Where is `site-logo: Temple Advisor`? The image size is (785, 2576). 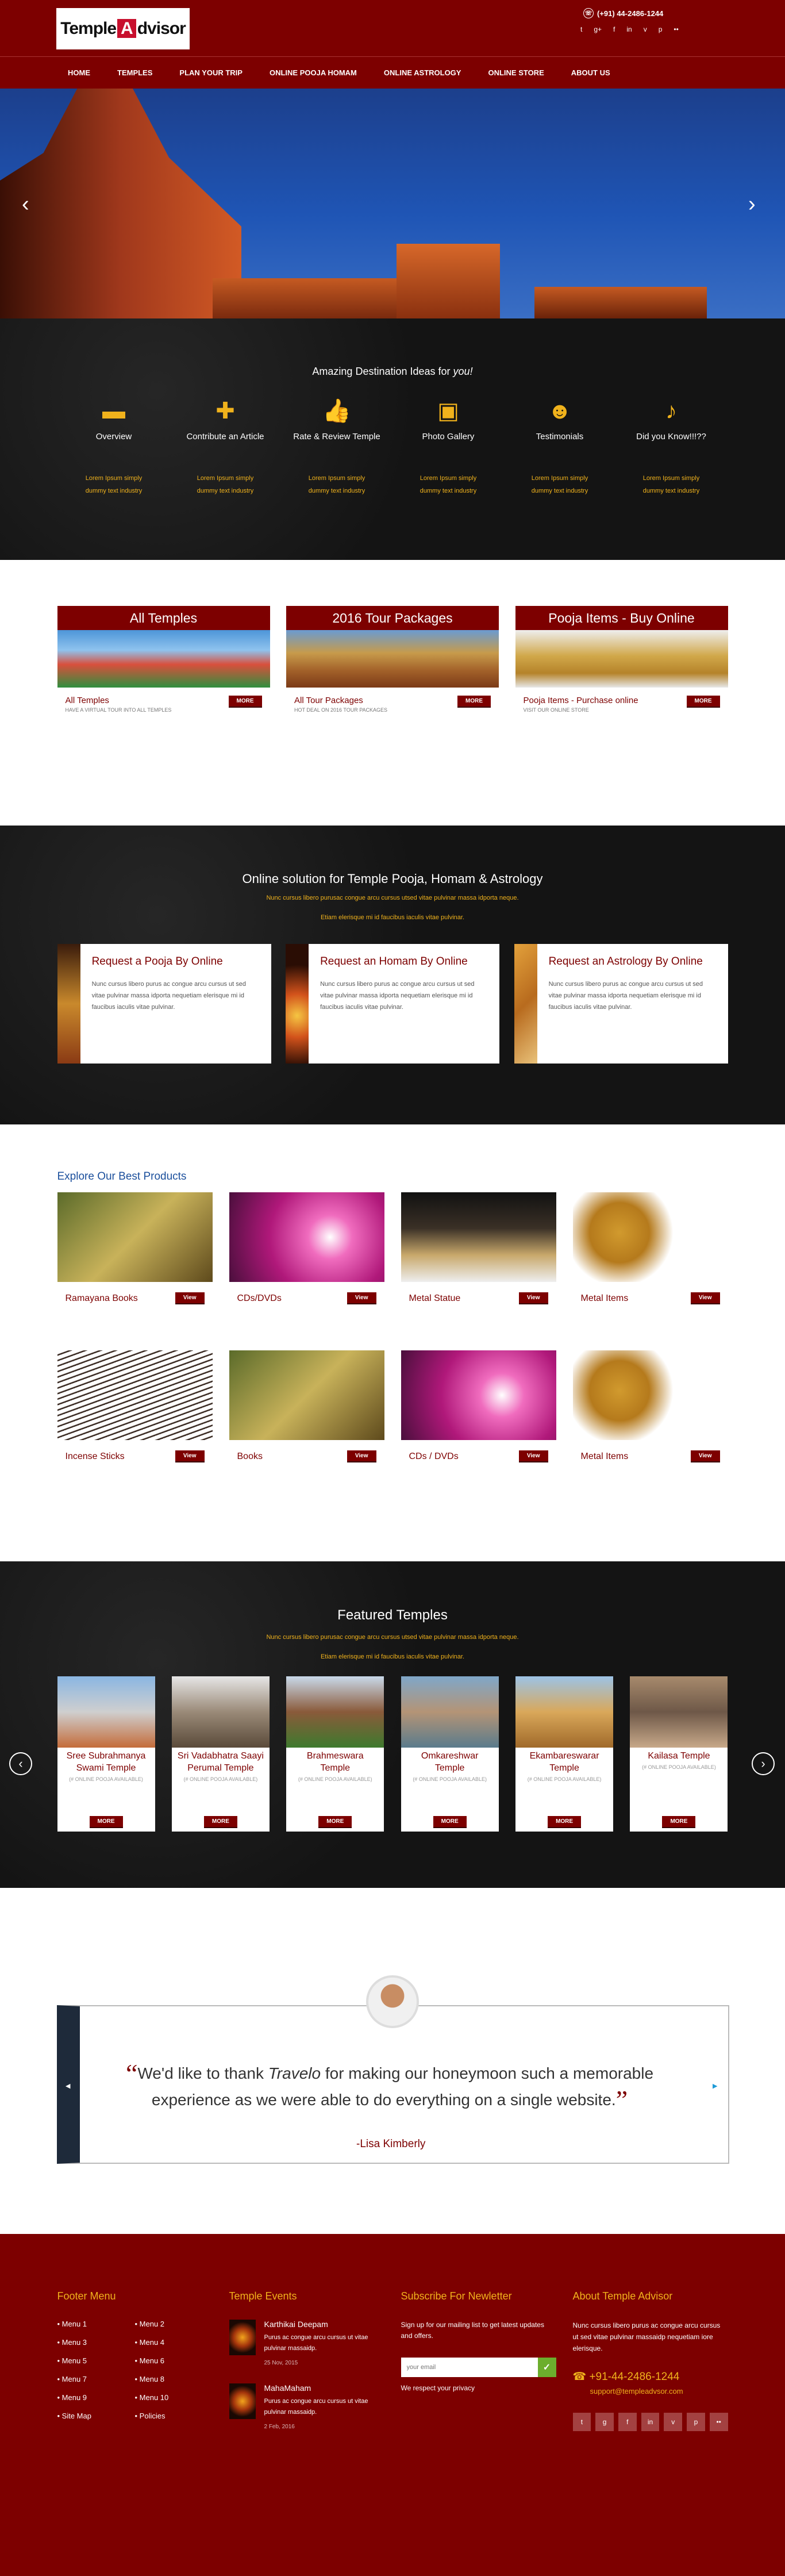
site-logo: Temple Advisor is located at coordinates (123, 29).